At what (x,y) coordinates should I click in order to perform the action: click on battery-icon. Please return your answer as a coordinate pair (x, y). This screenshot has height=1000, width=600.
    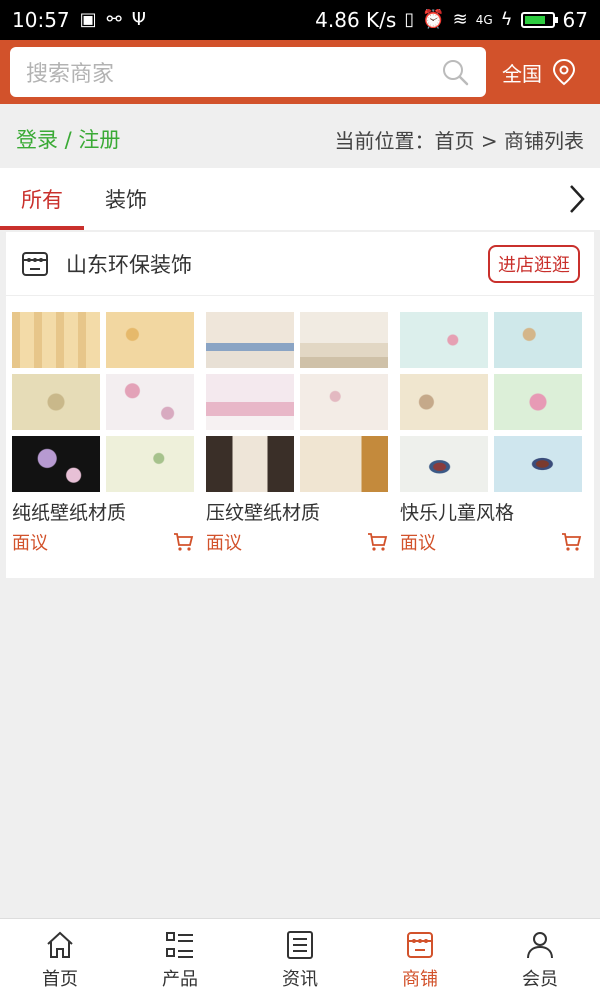
    Looking at the image, I should click on (539, 20).